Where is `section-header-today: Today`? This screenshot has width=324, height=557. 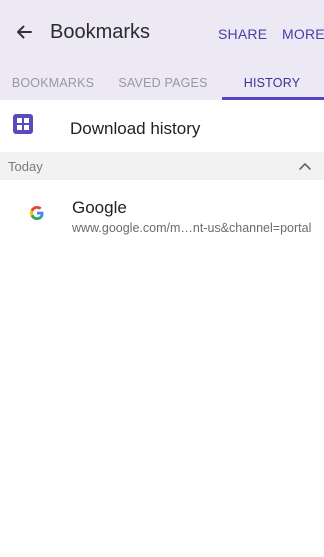 section-header-today: Today is located at coordinates (162, 166).